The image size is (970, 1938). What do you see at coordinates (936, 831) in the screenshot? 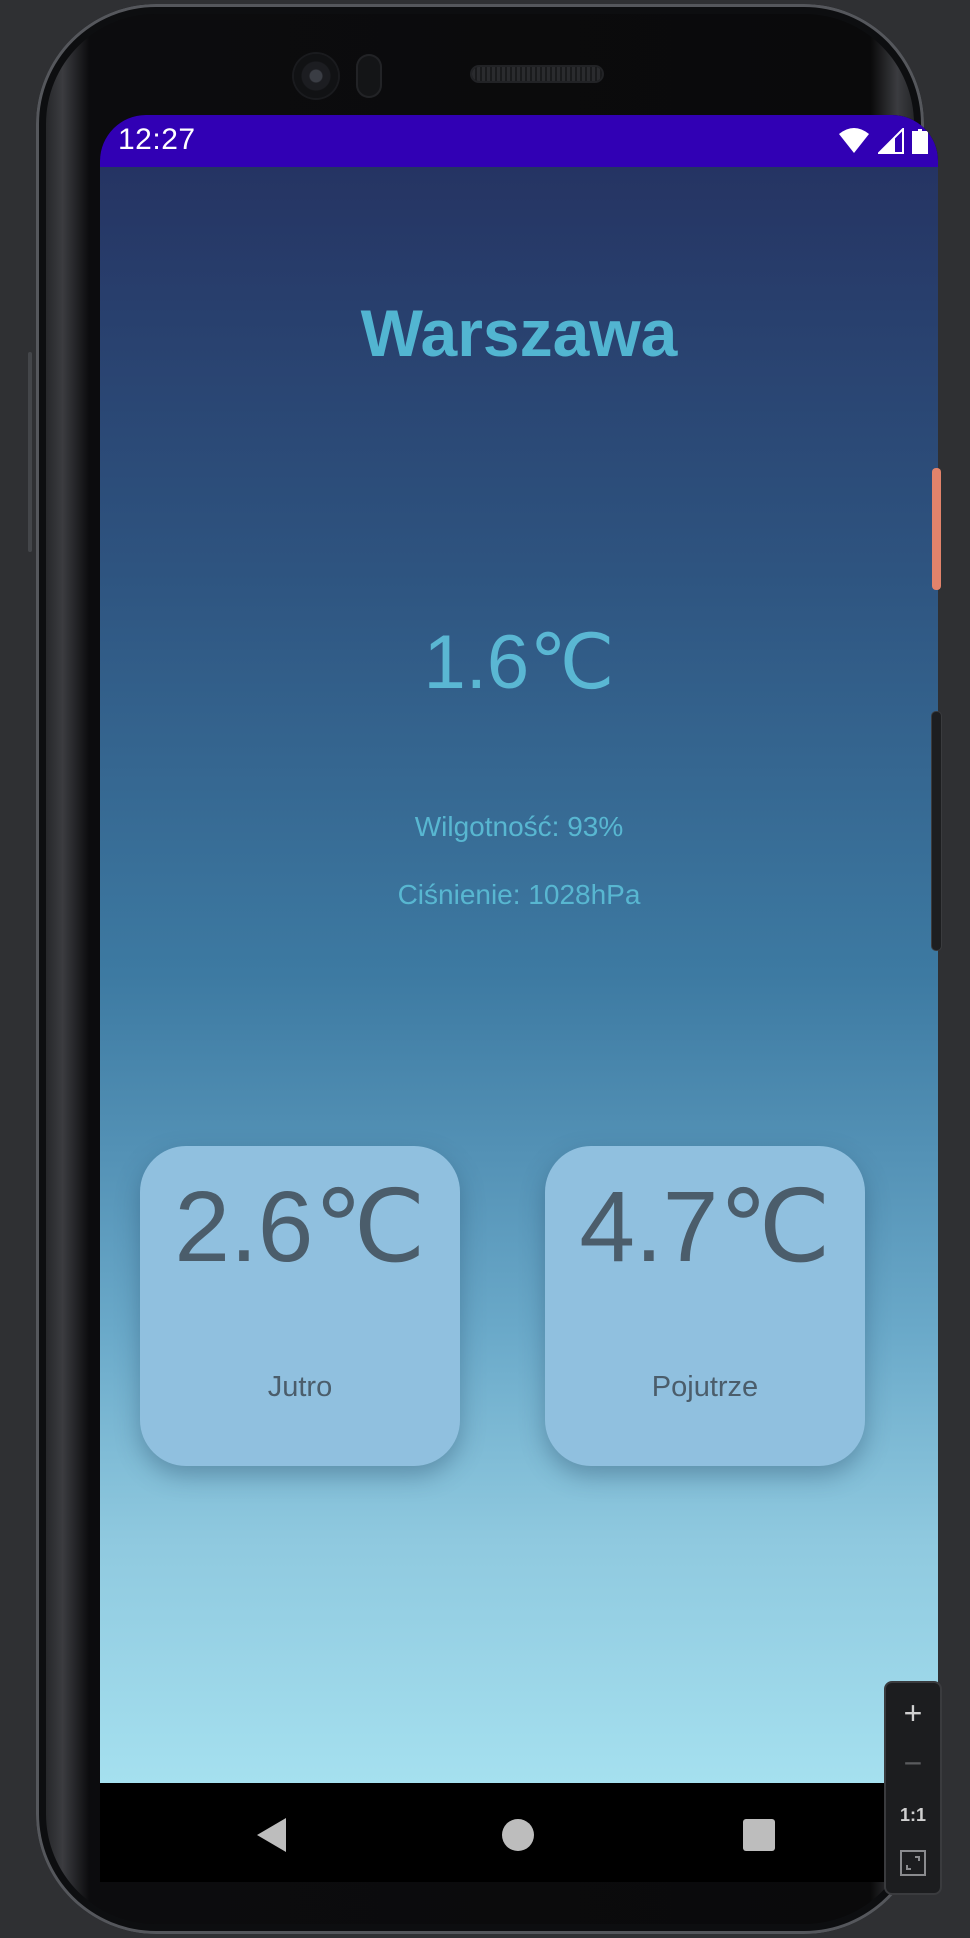
I see `volume-button` at bounding box center [936, 831].